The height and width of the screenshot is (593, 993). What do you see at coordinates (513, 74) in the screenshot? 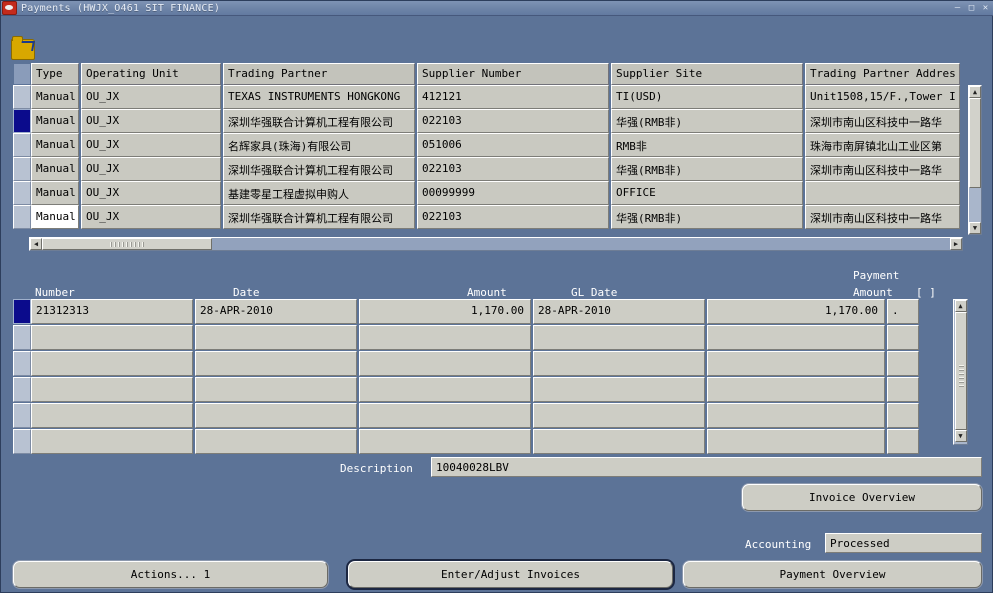
I see `column-header-supplier-number: Supplier Number` at bounding box center [513, 74].